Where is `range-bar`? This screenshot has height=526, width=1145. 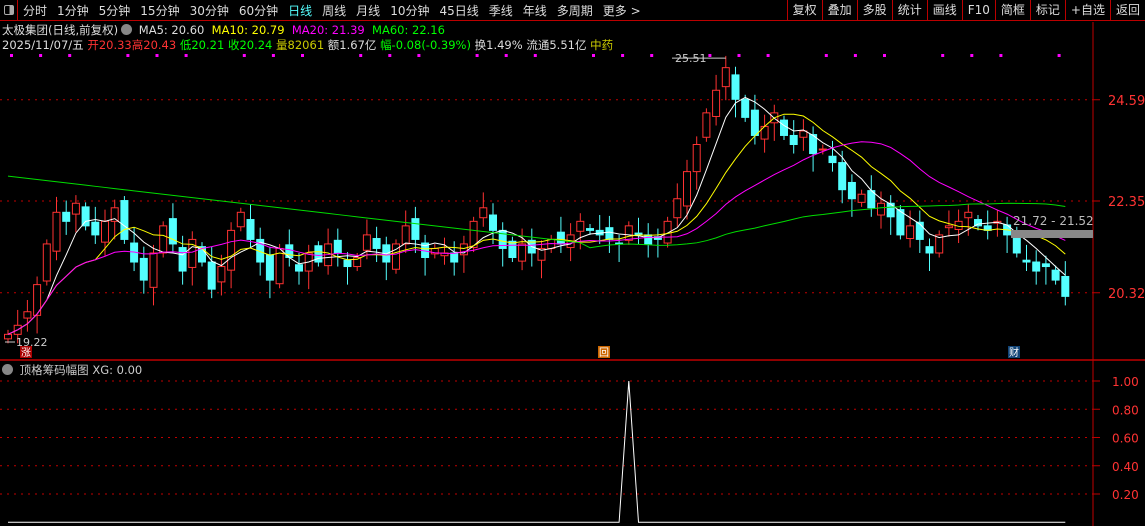
range-bar is located at coordinates (1052, 234).